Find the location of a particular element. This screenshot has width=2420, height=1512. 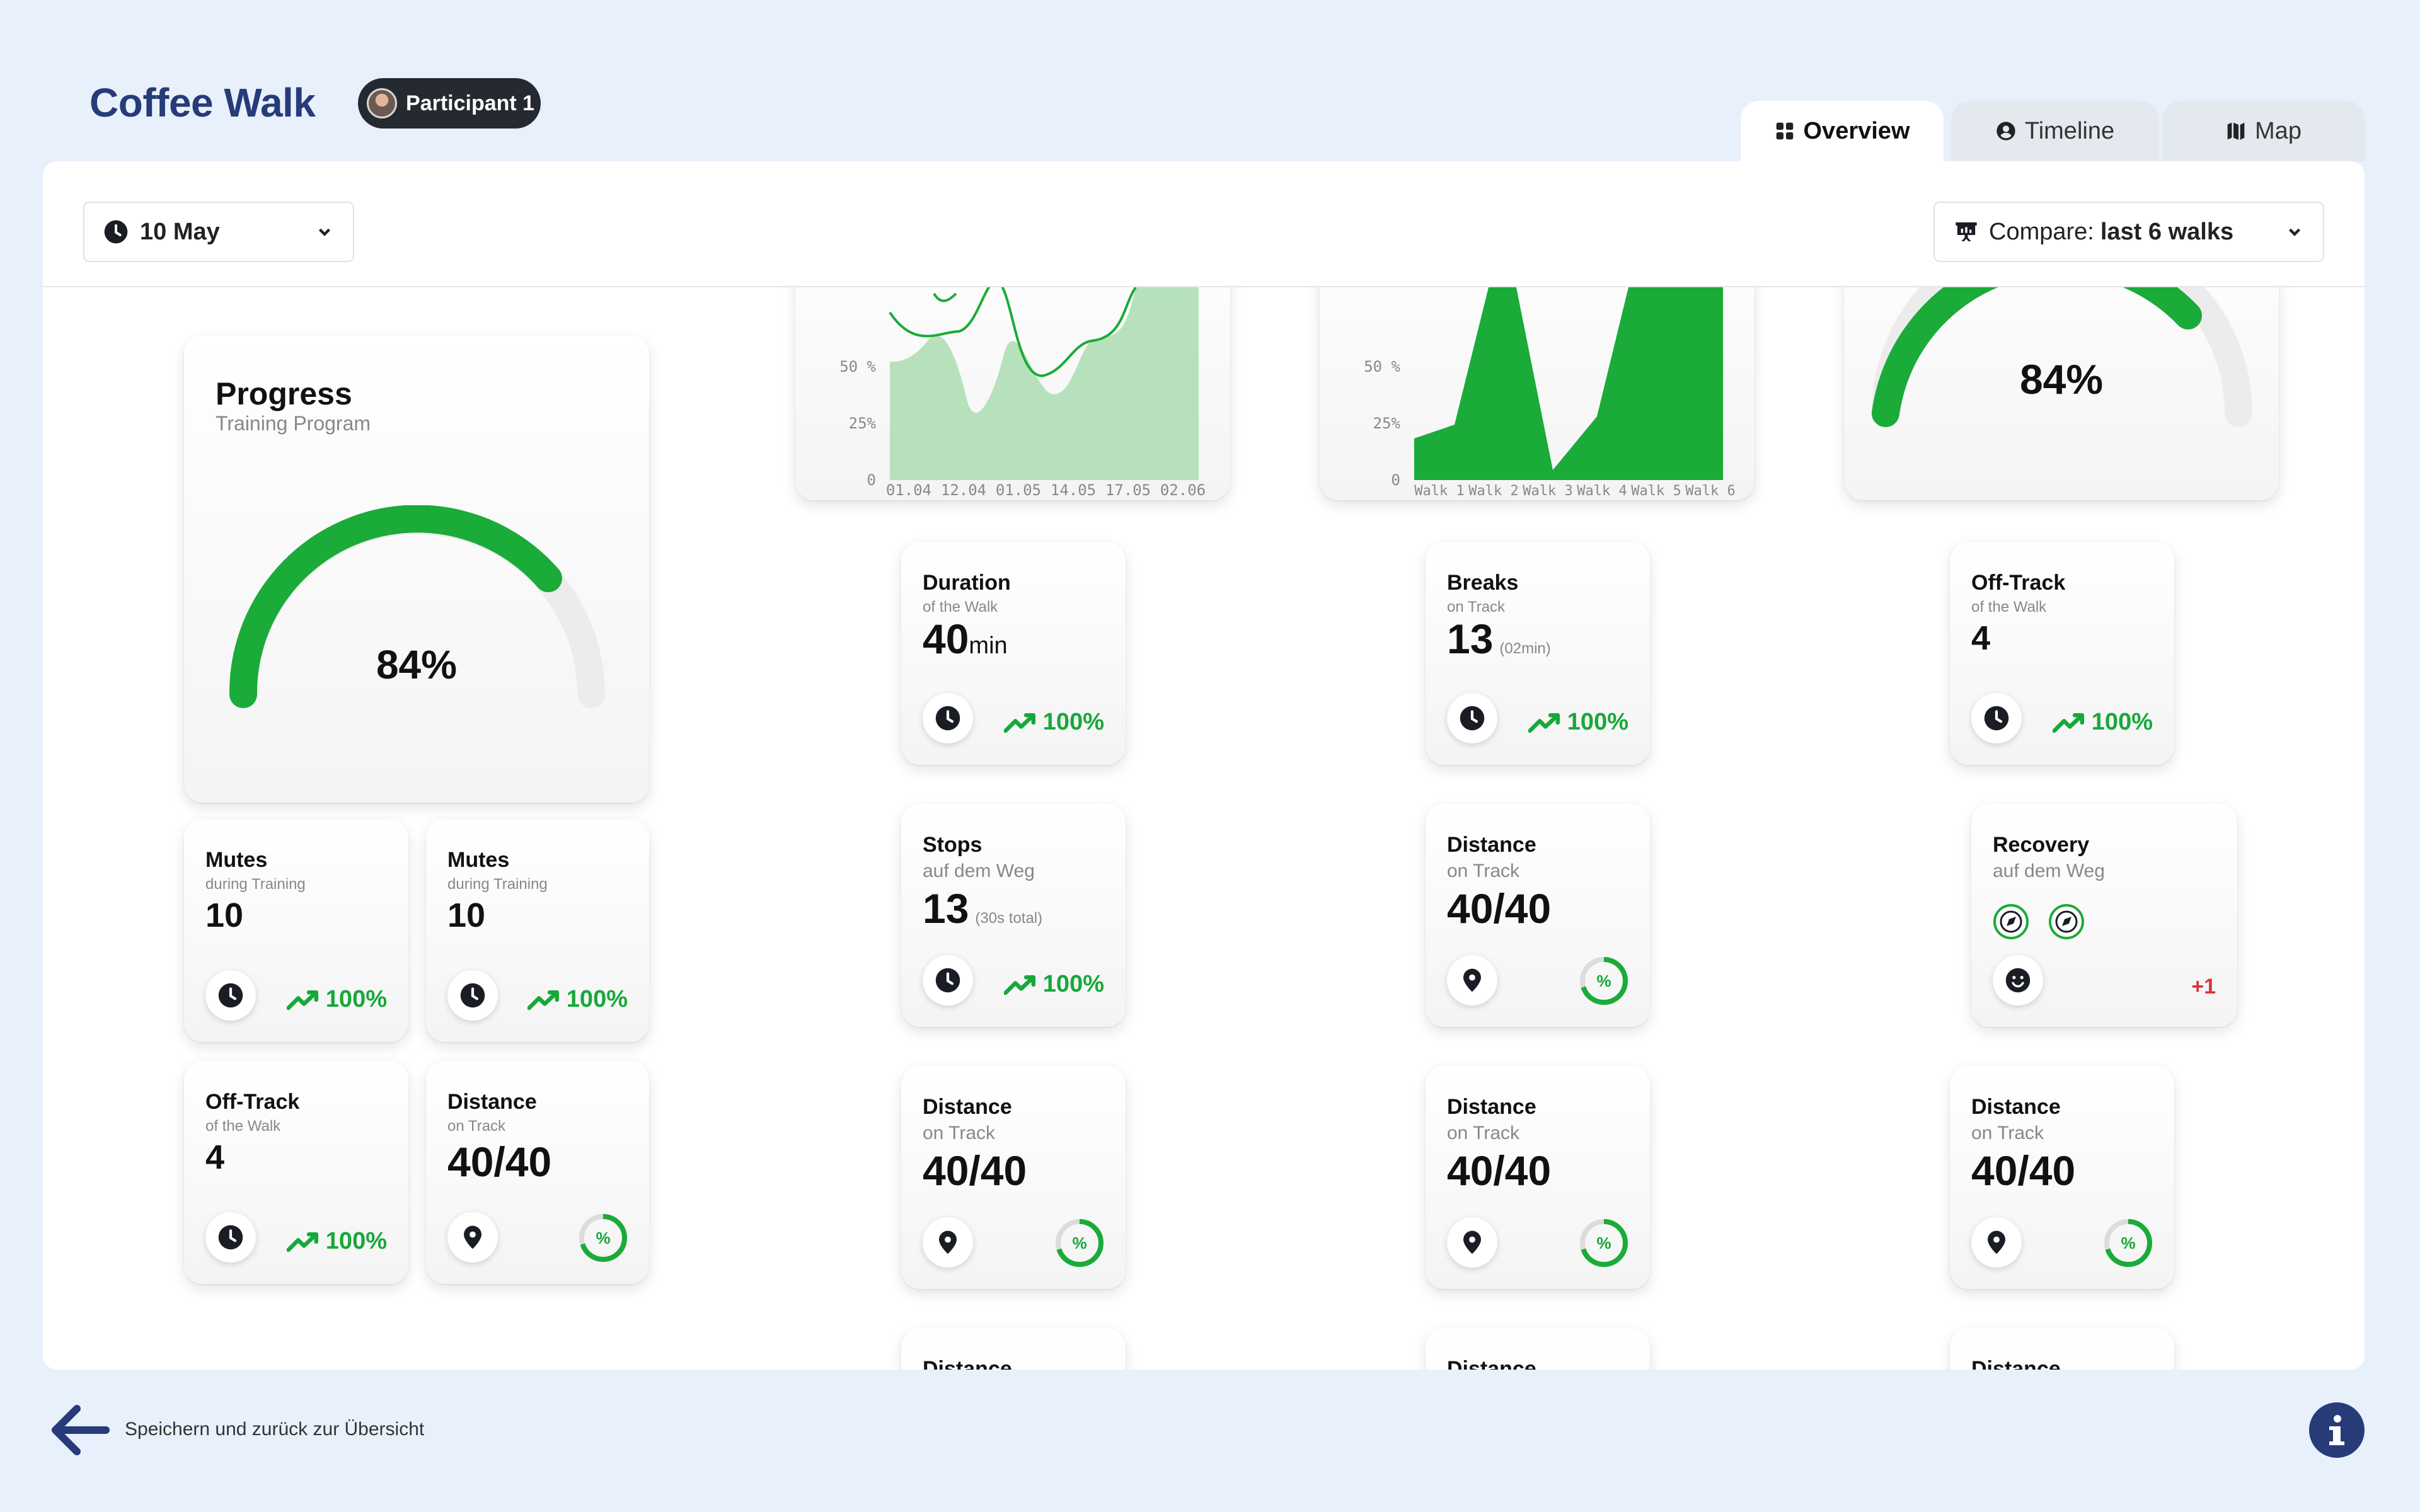

map-icon is located at coordinates (2236, 131).